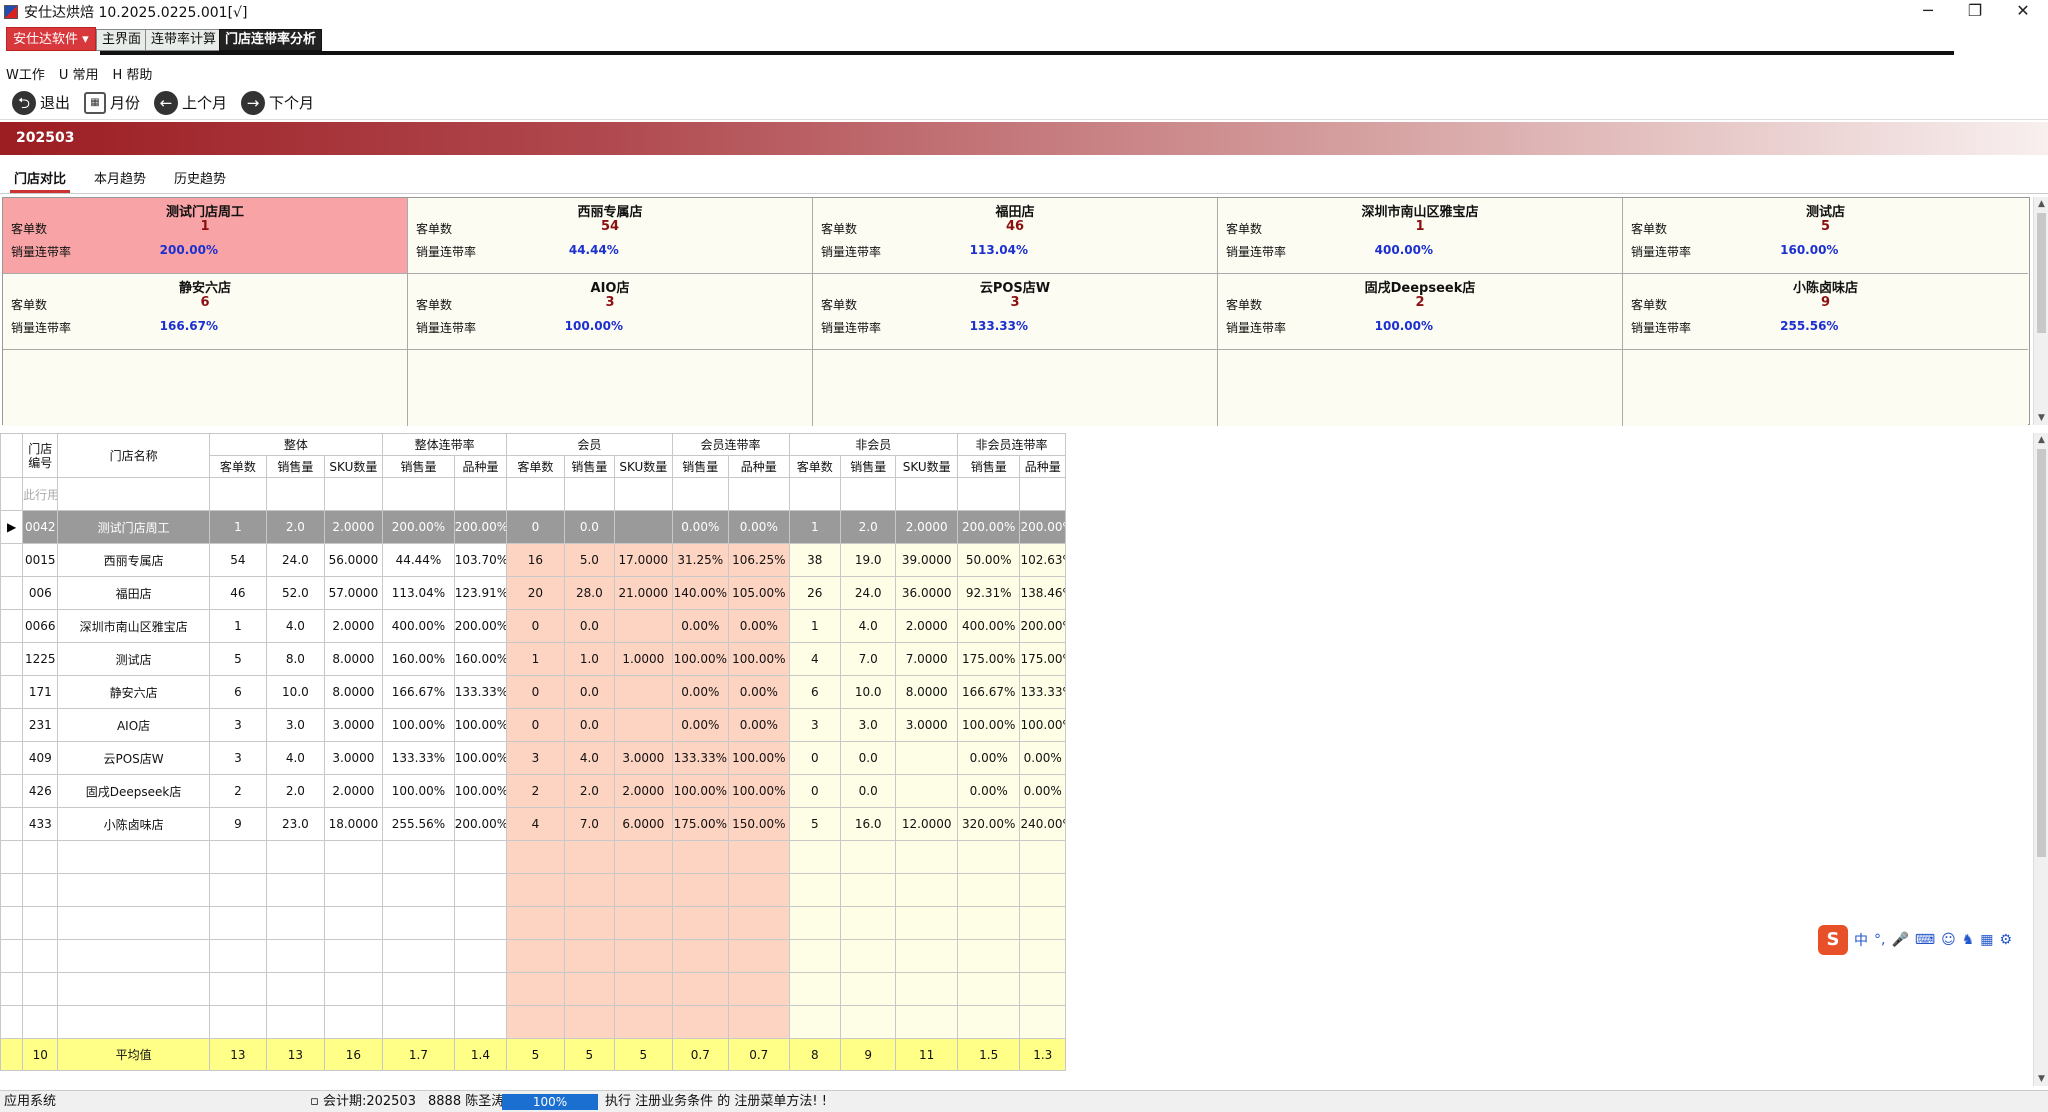  Describe the element at coordinates (418, 466) in the screenshot. I see `col-header: 销售量` at that location.